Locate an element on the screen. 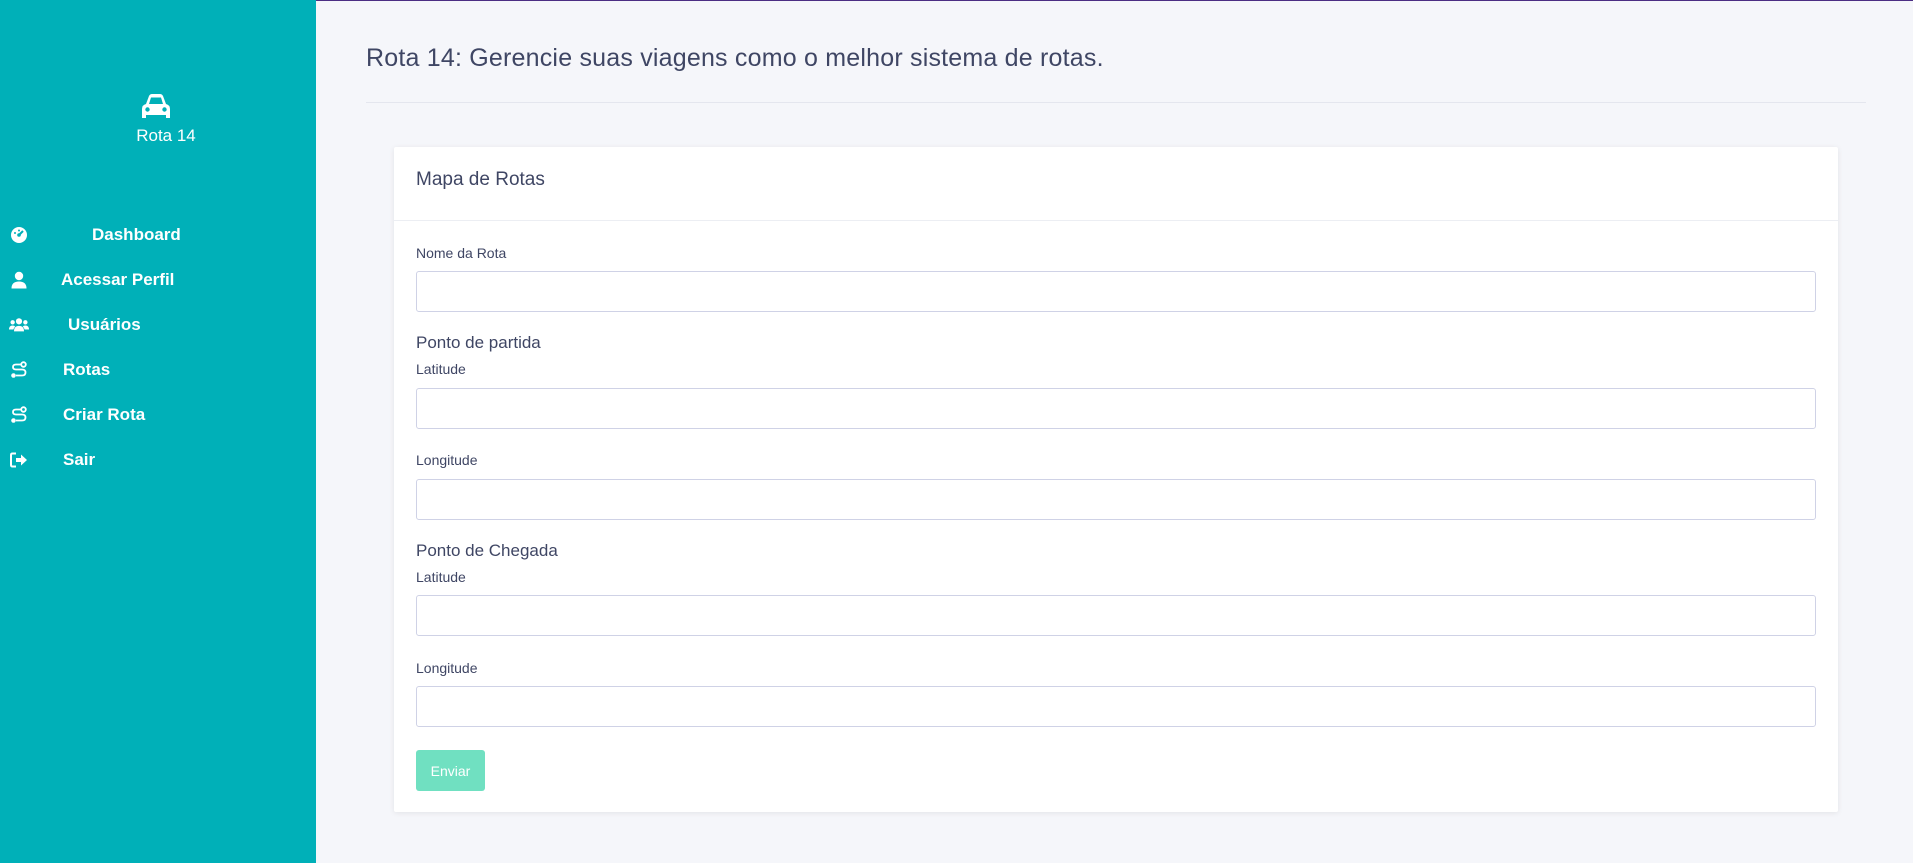 The height and width of the screenshot is (863, 1913). sidebar-item-sair: Sair is located at coordinates (158, 459).